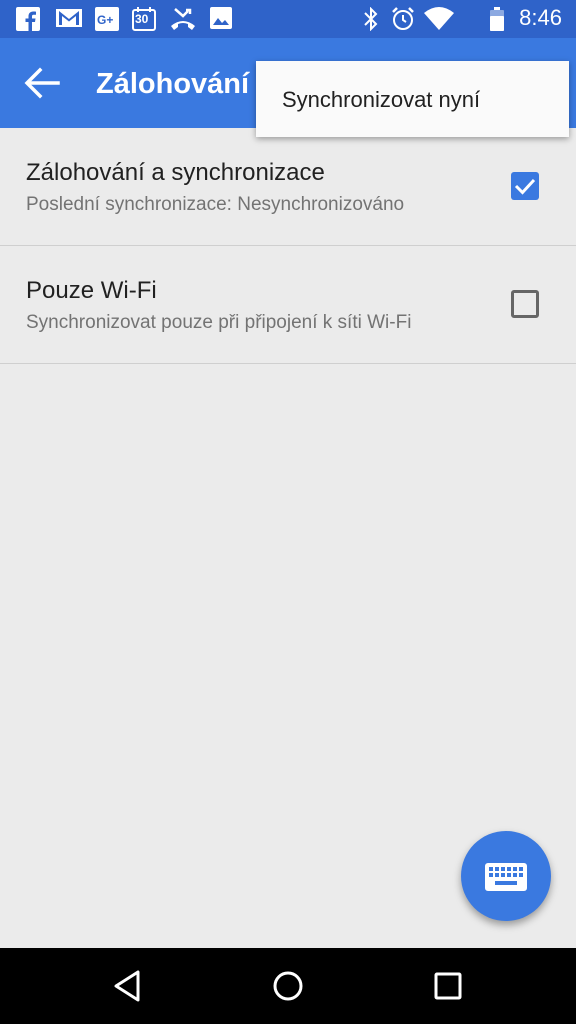 Image resolution: width=576 pixels, height=1024 pixels. Describe the element at coordinates (91, 290) in the screenshot. I see `pref-title: Pouze Wi-Fi` at that location.